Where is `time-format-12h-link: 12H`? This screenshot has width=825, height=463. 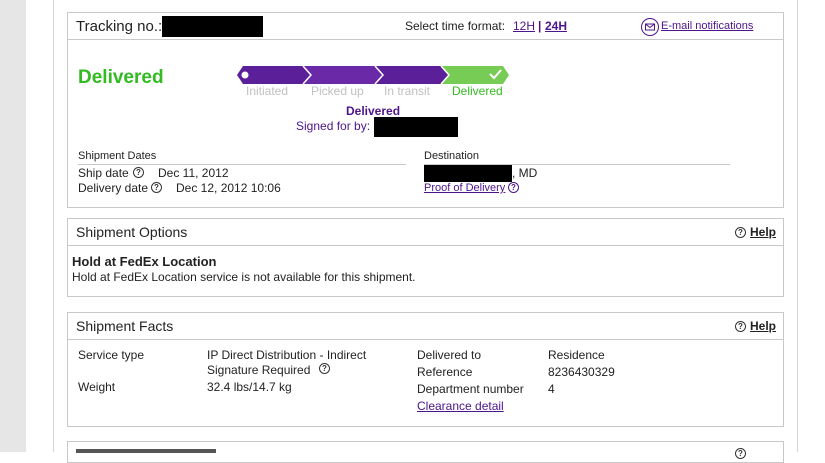
time-format-12h-link: 12H is located at coordinates (524, 26).